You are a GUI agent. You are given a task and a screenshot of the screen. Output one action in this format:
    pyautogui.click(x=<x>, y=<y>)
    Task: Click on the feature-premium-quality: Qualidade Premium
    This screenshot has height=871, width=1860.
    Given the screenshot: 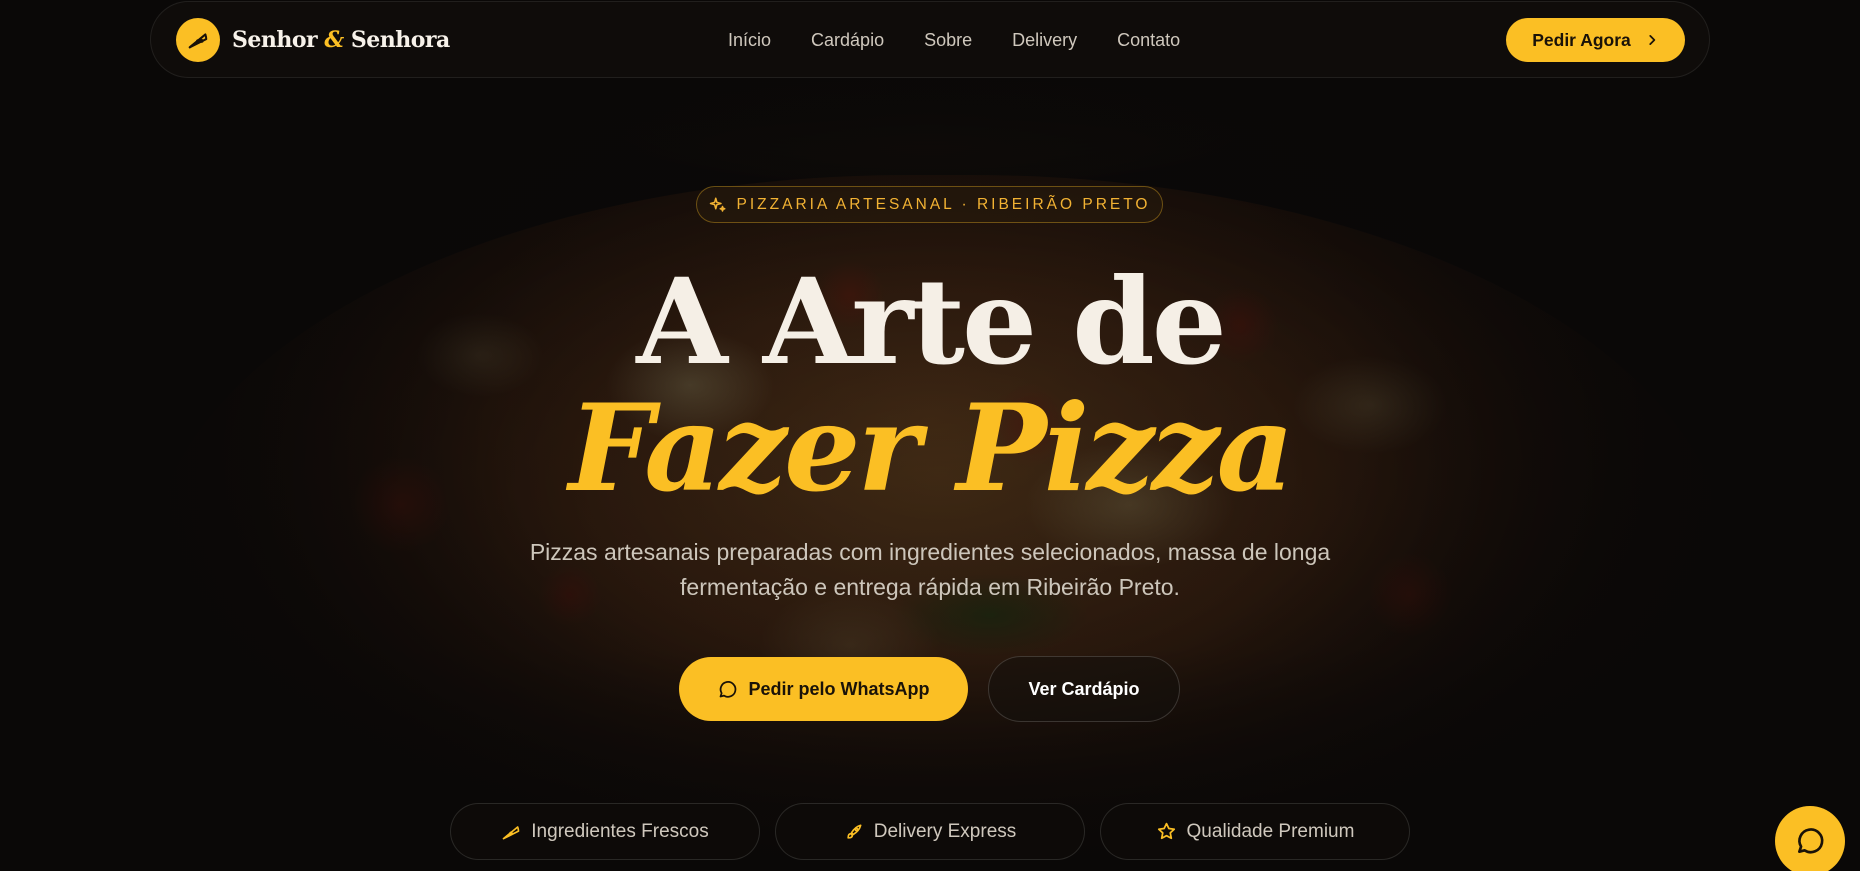 What is the action you would take?
    pyautogui.click(x=1255, y=831)
    